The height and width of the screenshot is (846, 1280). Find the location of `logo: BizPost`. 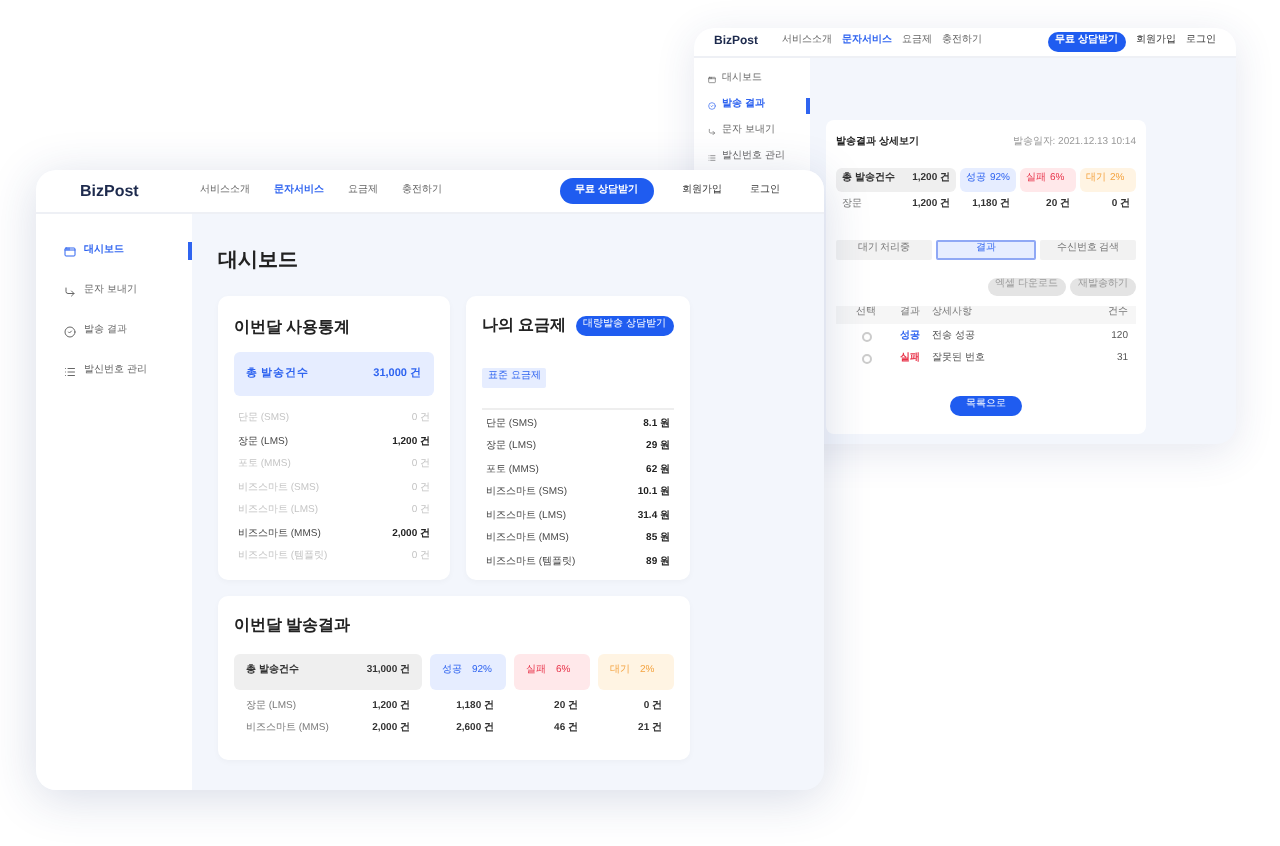

logo: BizPost is located at coordinates (130, 191).